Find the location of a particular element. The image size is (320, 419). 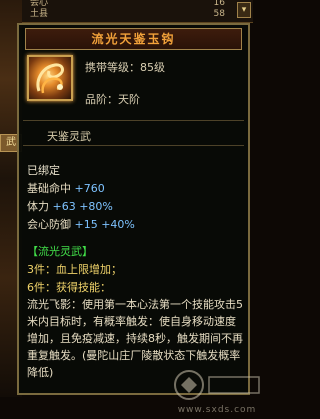

stat-row: 会心防御 +15 +40% is located at coordinates (81, 224).